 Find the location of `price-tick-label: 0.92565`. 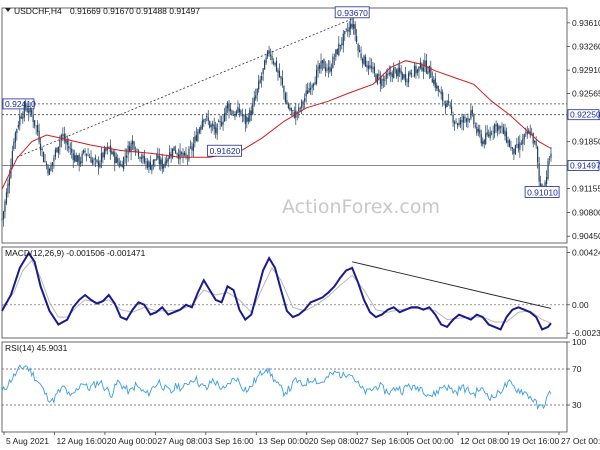

price-tick-label: 0.92565 is located at coordinates (586, 93).